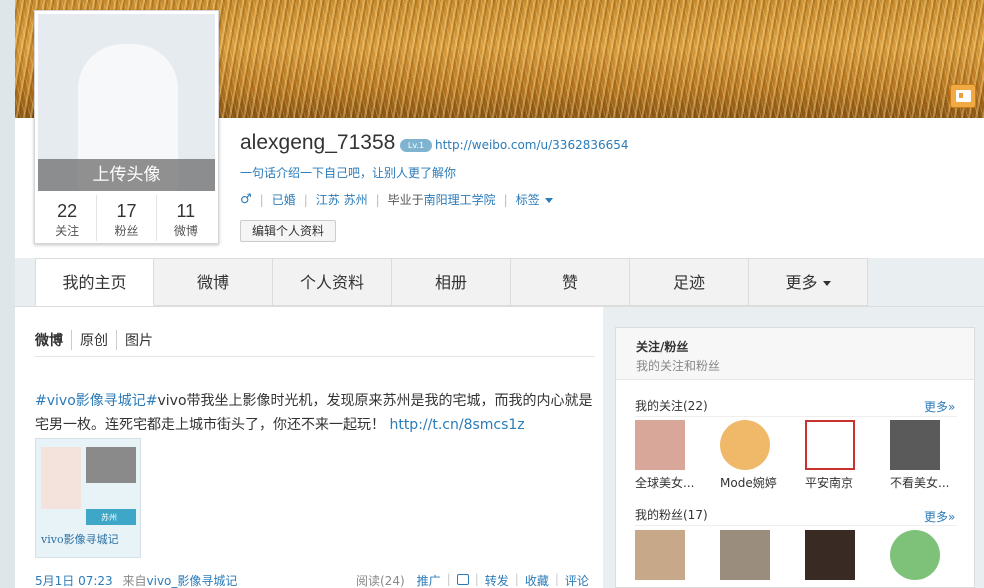  I want to click on following-label: 关注, so click(67, 231).